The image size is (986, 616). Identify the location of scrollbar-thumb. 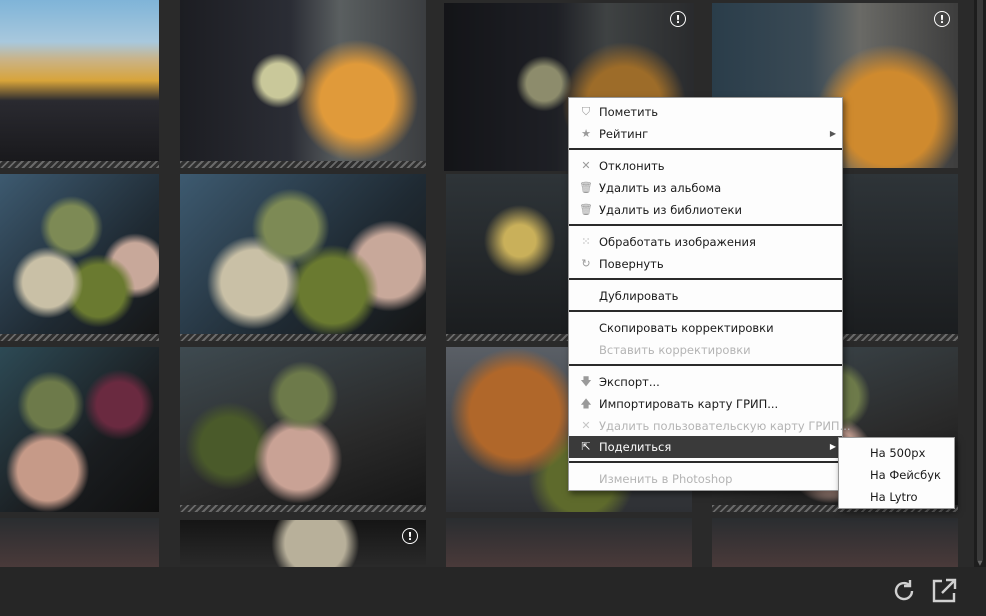
(980, 280).